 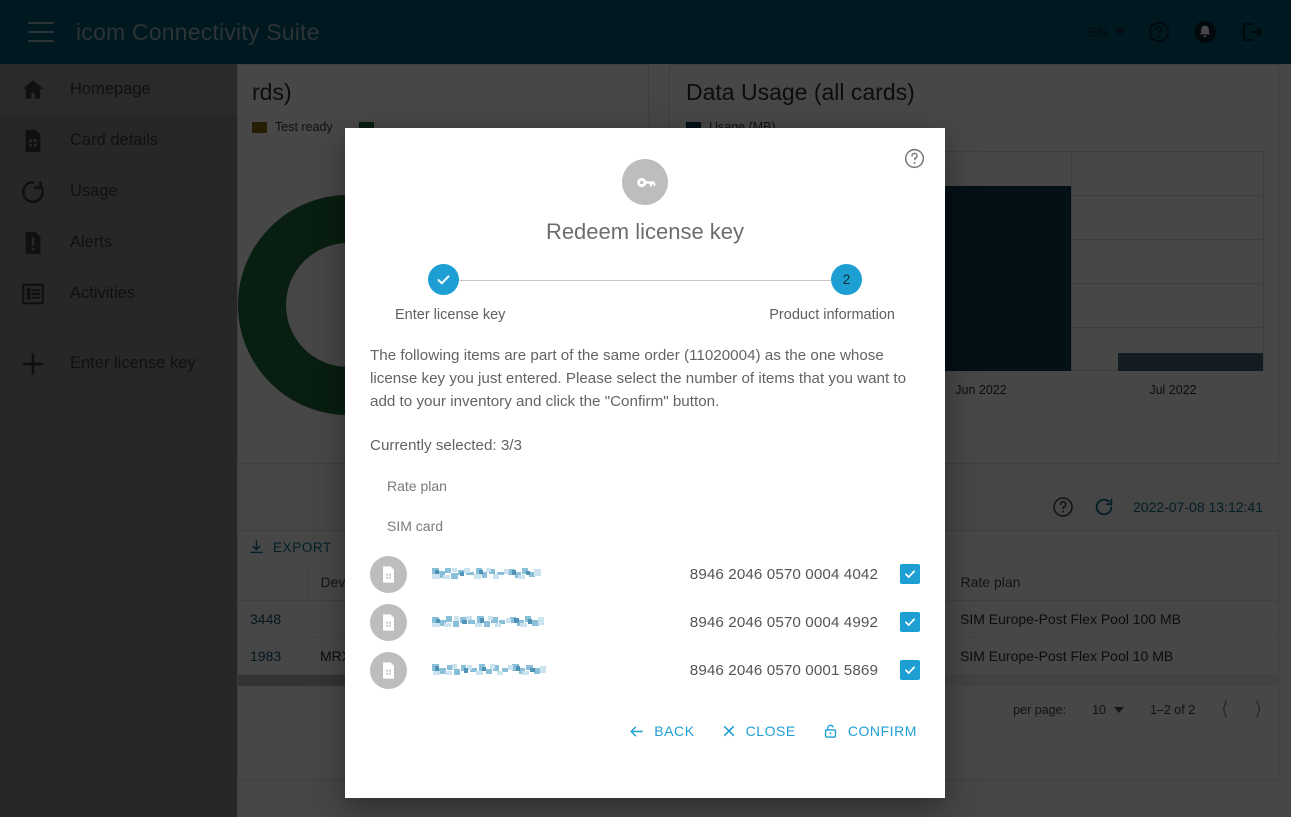 What do you see at coordinates (846, 279) in the screenshot?
I see `step-2-current: 2` at bounding box center [846, 279].